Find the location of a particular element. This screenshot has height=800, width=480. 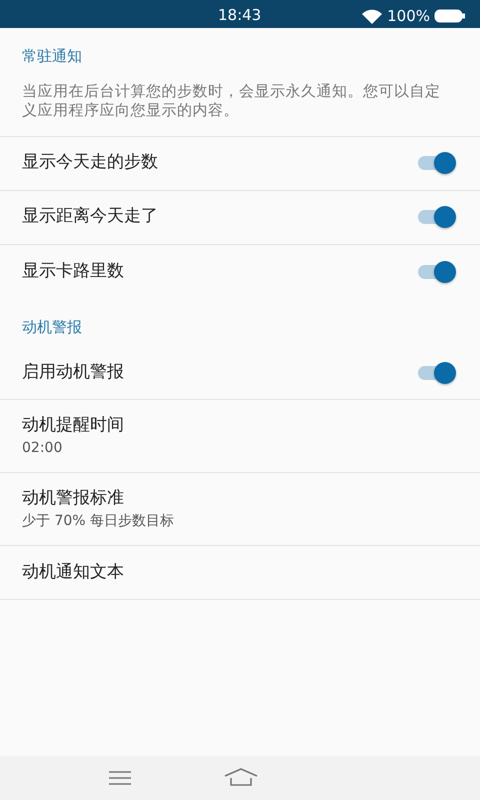

battery-icon is located at coordinates (450, 16).